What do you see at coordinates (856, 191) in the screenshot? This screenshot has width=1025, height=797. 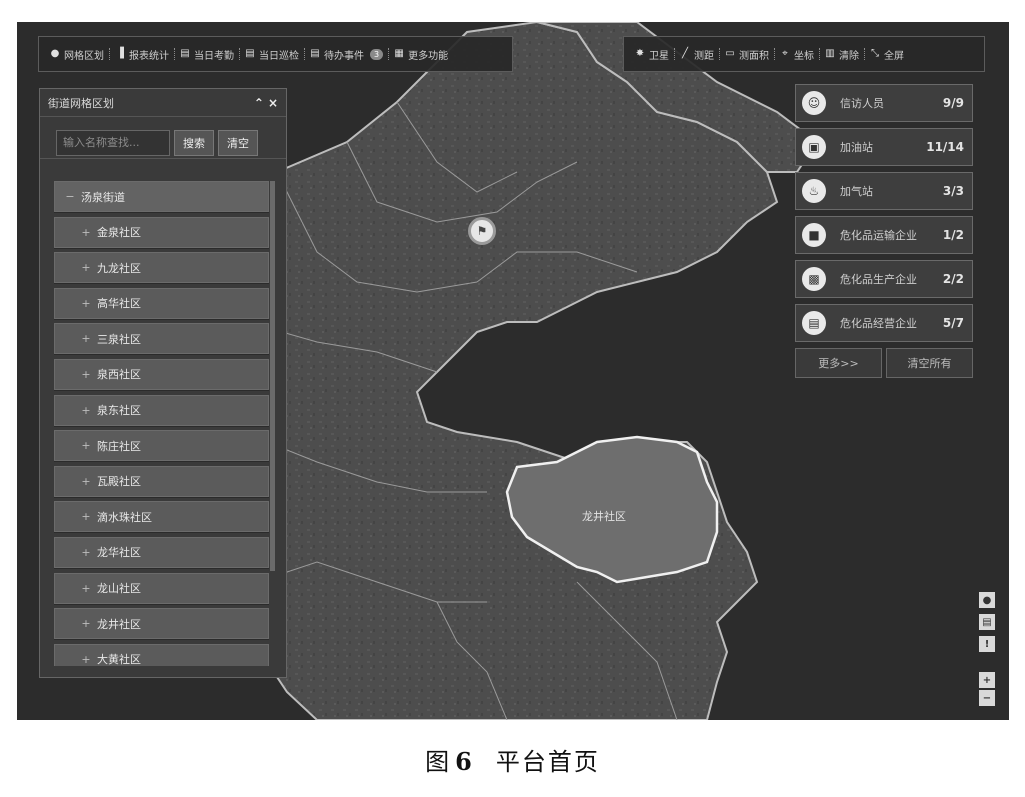 I see `stat-label: 加气站` at bounding box center [856, 191].